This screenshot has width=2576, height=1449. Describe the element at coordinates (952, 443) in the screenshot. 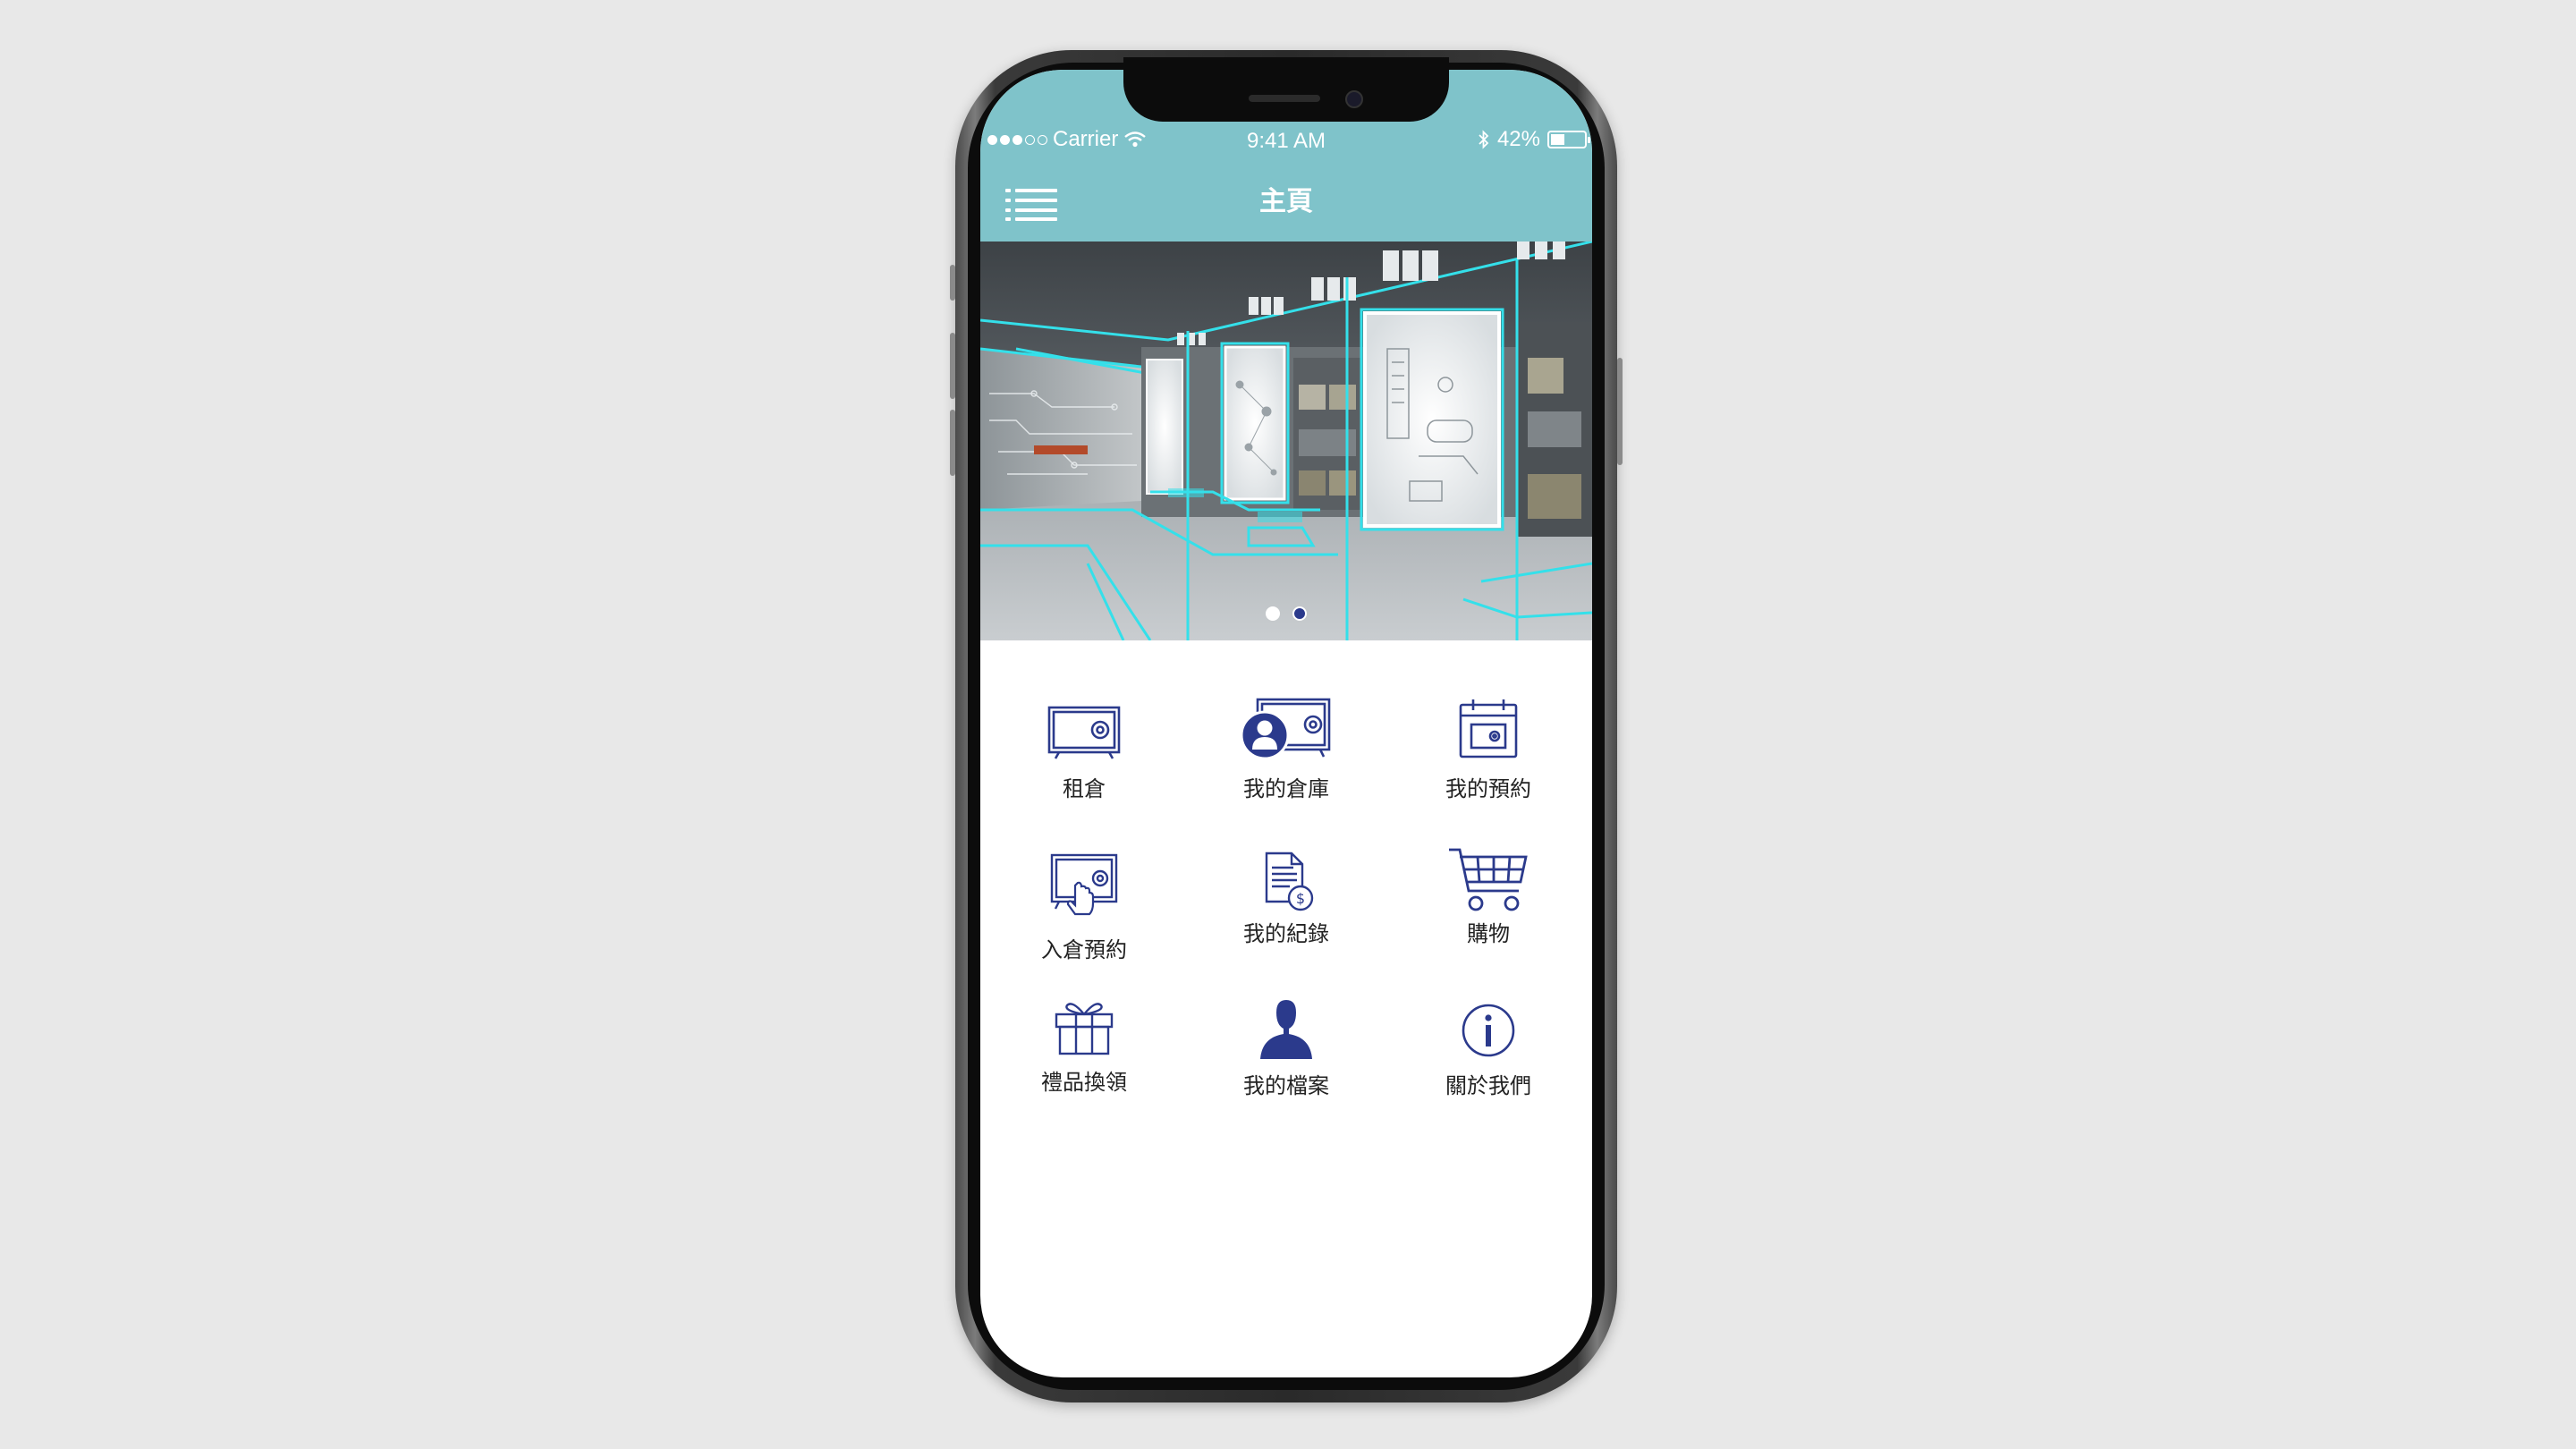

I see `phone-volume-up-button` at that location.